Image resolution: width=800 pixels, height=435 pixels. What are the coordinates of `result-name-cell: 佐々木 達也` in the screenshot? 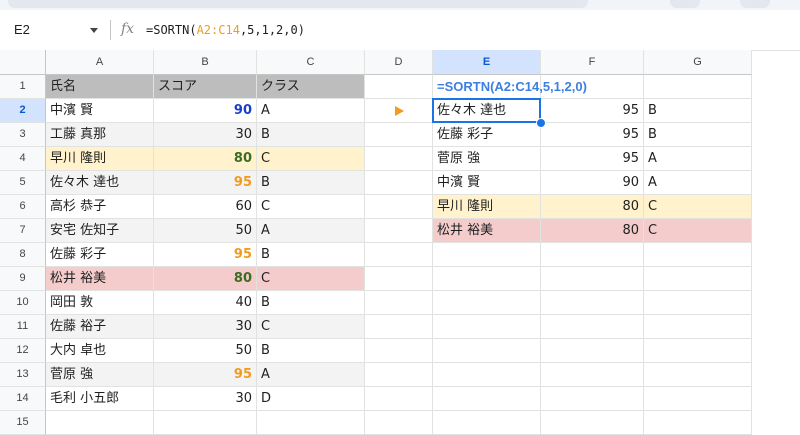 It's located at (487, 111).